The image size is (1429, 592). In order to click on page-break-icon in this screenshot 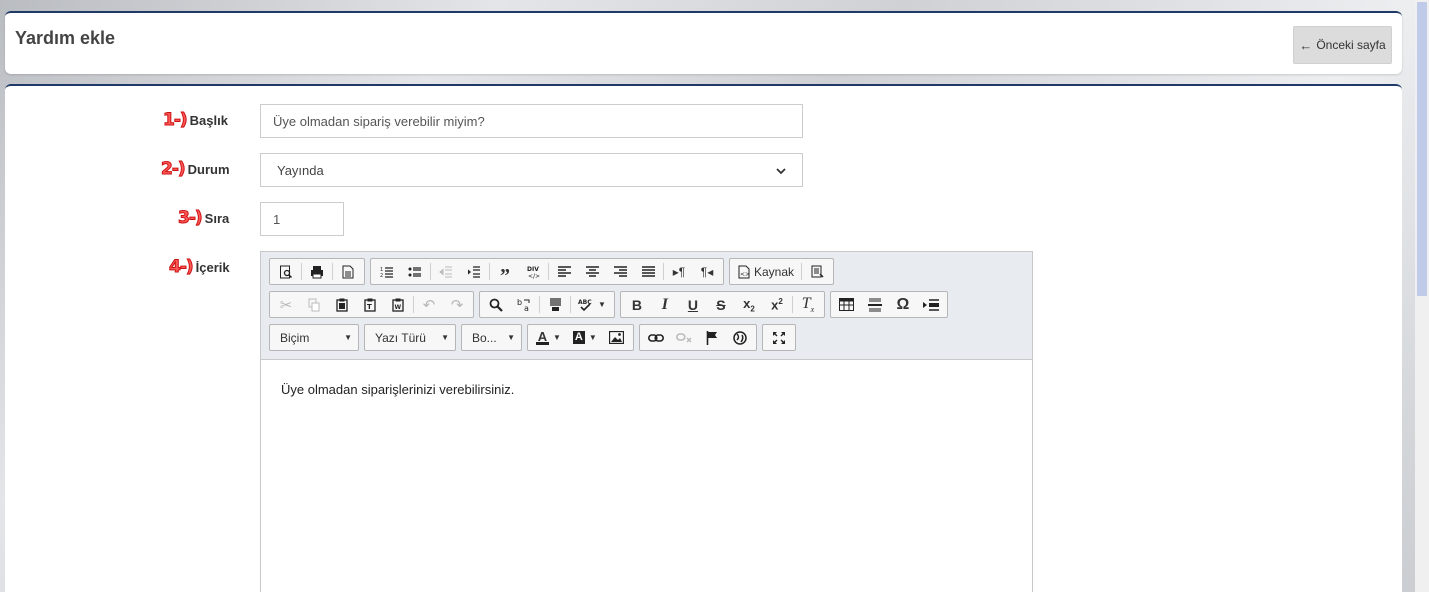, I will do `click(931, 304)`.